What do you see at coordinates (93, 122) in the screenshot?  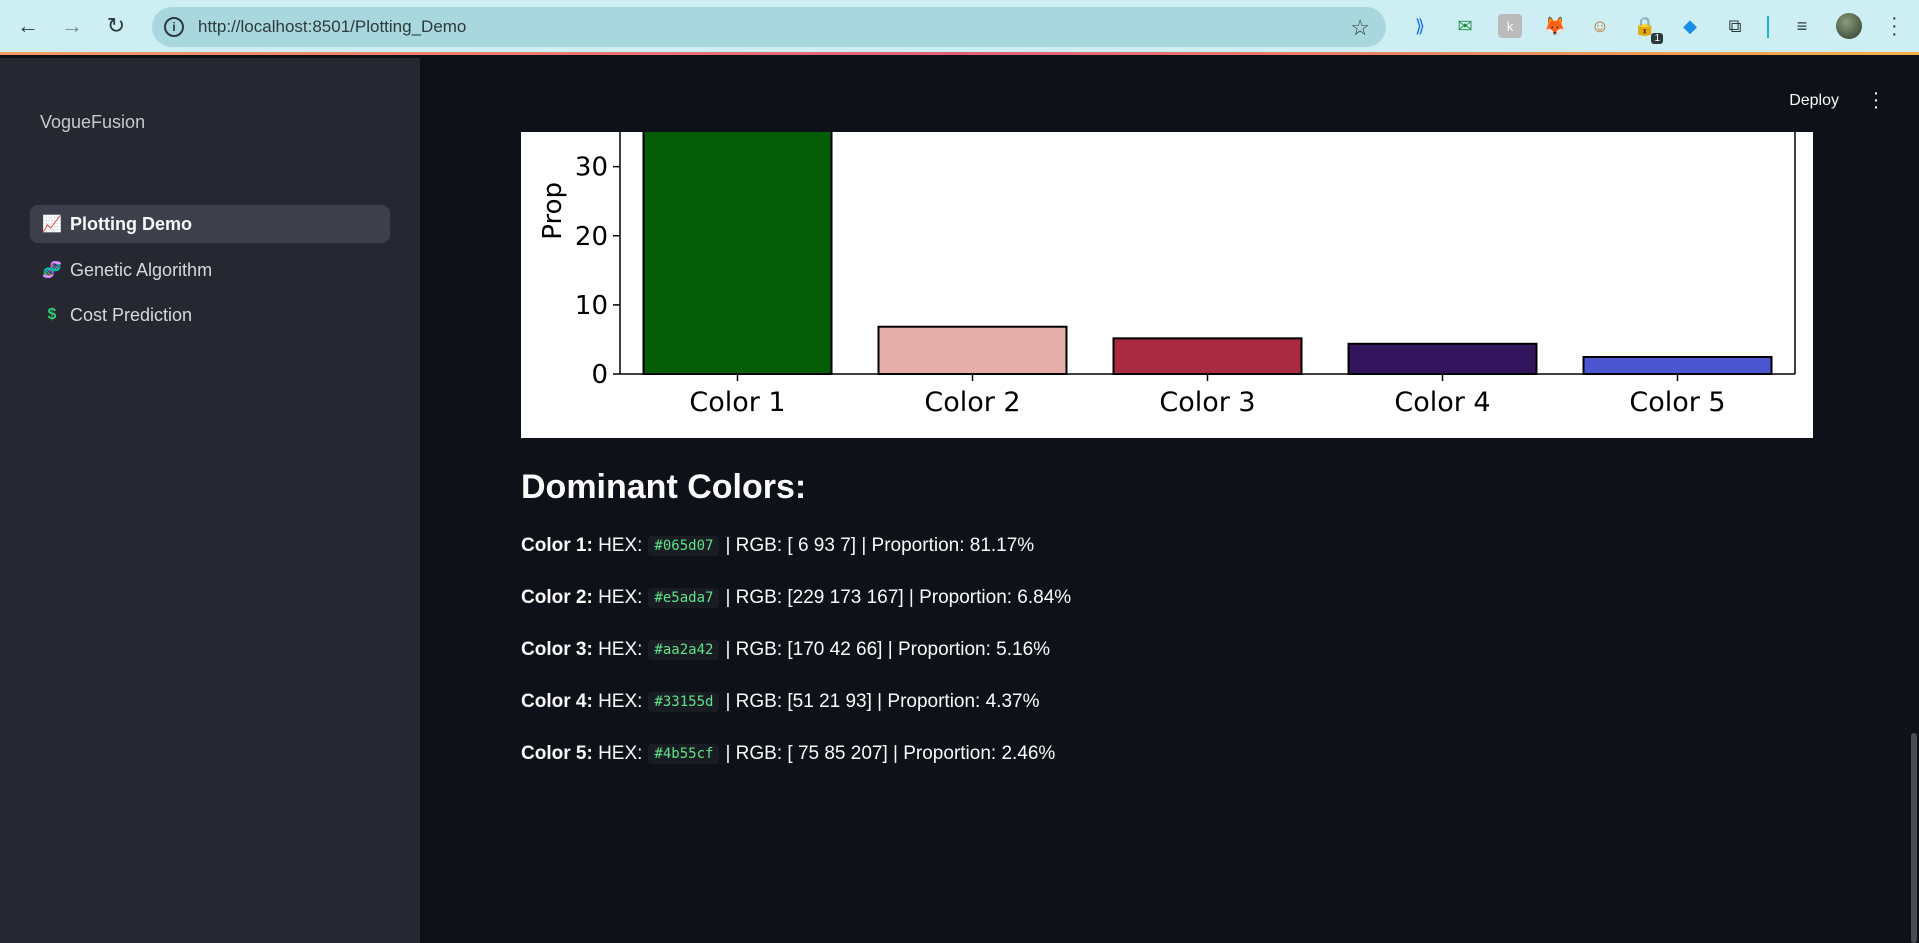 I see `sidebar-brand: VogueFusion` at bounding box center [93, 122].